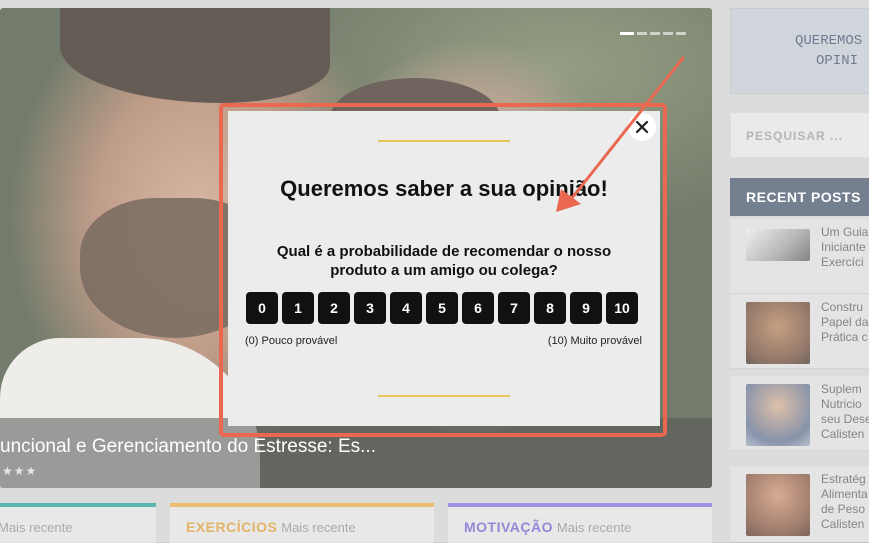 This screenshot has height=543, width=869. Describe the element at coordinates (831, 41) in the screenshot. I see `banner-line: QUEREMOS S` at that location.